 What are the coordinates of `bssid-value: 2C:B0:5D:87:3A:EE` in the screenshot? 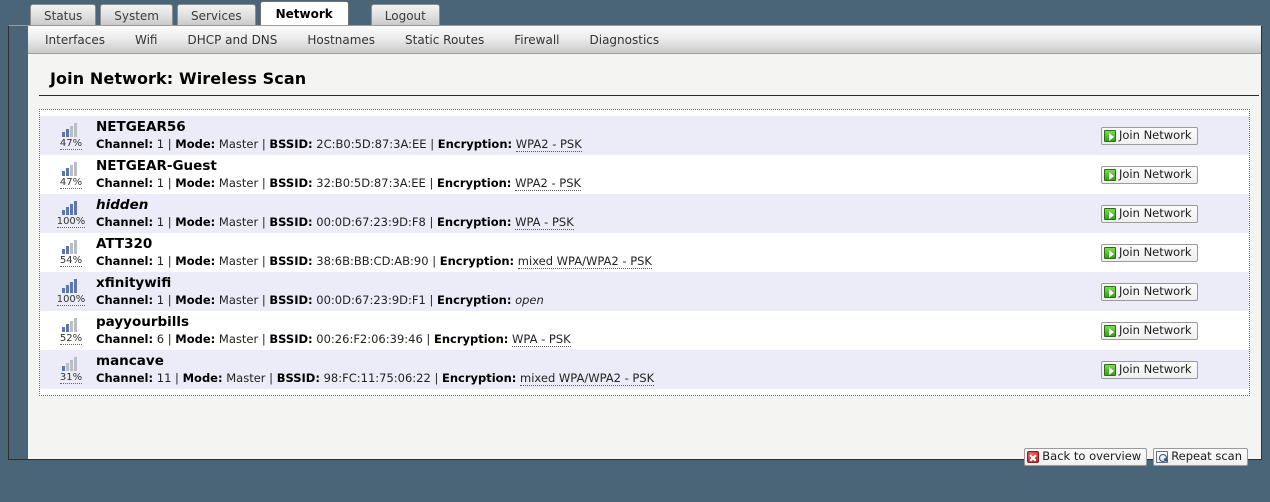 It's located at (371, 144).